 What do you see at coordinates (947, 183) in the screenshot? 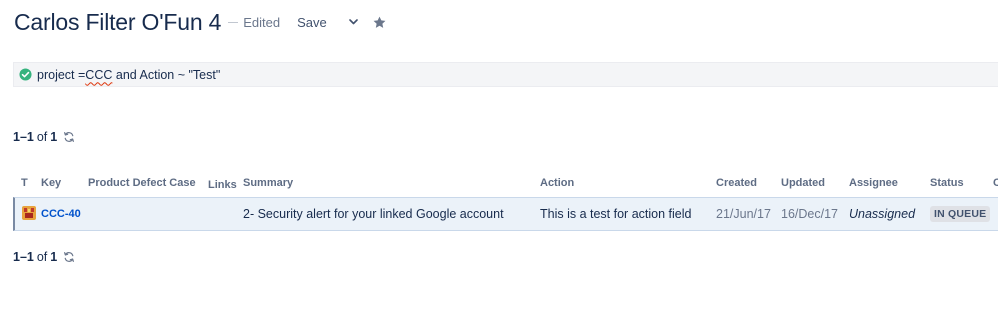
I see `column-header-status: Status` at bounding box center [947, 183].